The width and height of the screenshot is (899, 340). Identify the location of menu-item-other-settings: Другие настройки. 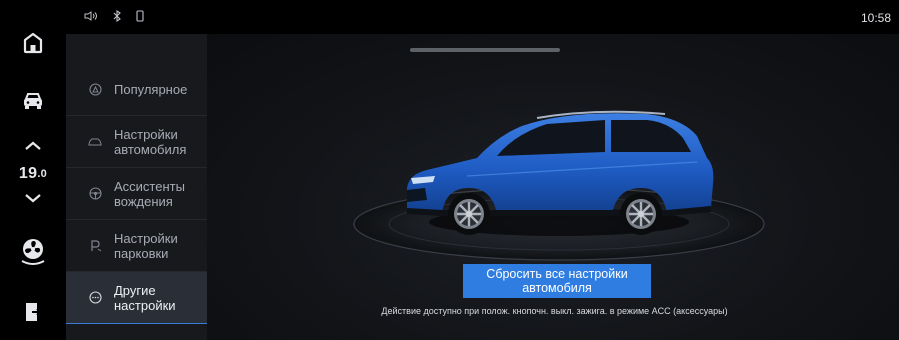
(136, 298).